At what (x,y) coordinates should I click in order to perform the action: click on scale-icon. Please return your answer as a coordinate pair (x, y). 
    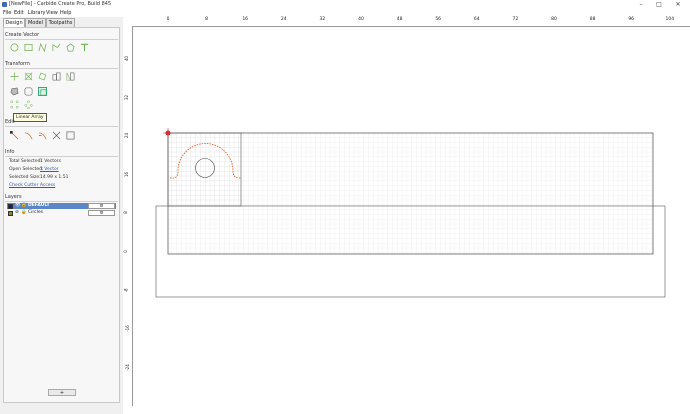
    Looking at the image, I should click on (28, 76).